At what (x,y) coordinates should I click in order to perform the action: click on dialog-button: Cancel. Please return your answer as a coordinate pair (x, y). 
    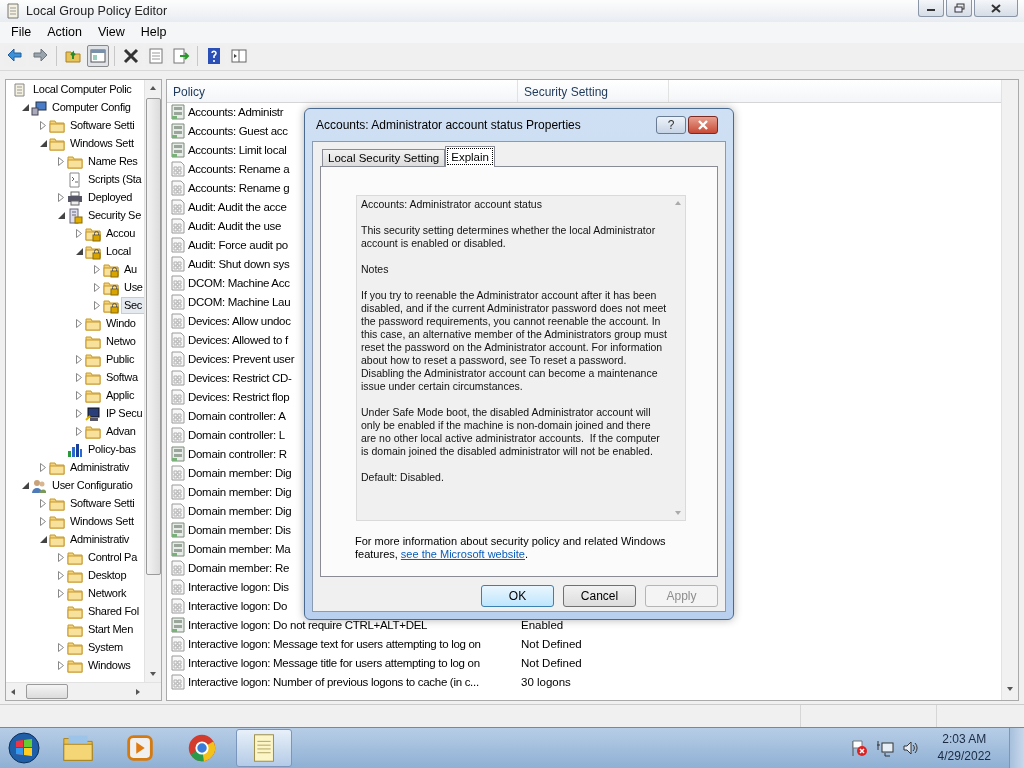
    Looking at the image, I should click on (599, 596).